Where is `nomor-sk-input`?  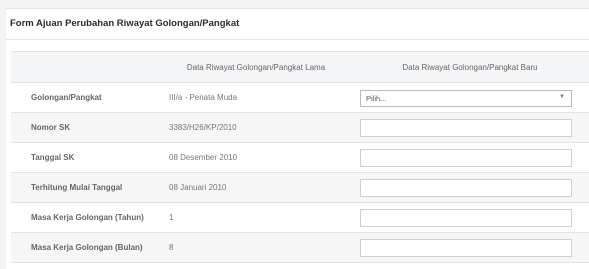
nomor-sk-input is located at coordinates (466, 128).